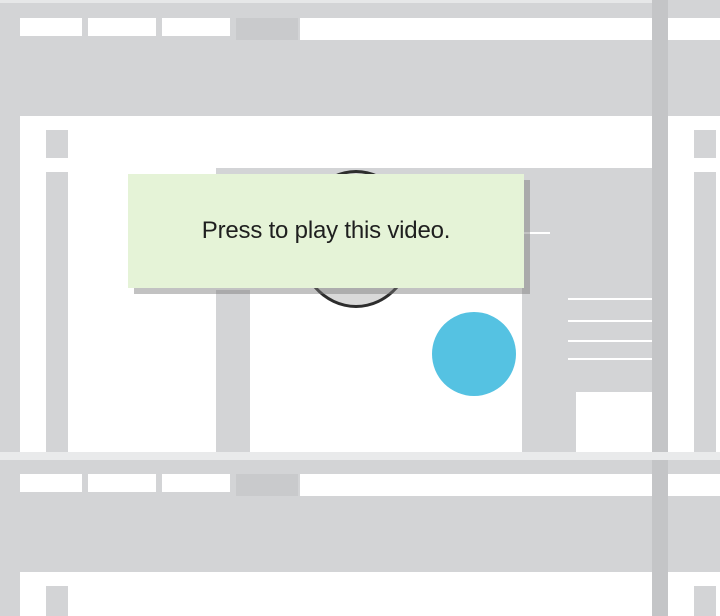  What do you see at coordinates (233, 372) in the screenshot?
I see `content-column` at bounding box center [233, 372].